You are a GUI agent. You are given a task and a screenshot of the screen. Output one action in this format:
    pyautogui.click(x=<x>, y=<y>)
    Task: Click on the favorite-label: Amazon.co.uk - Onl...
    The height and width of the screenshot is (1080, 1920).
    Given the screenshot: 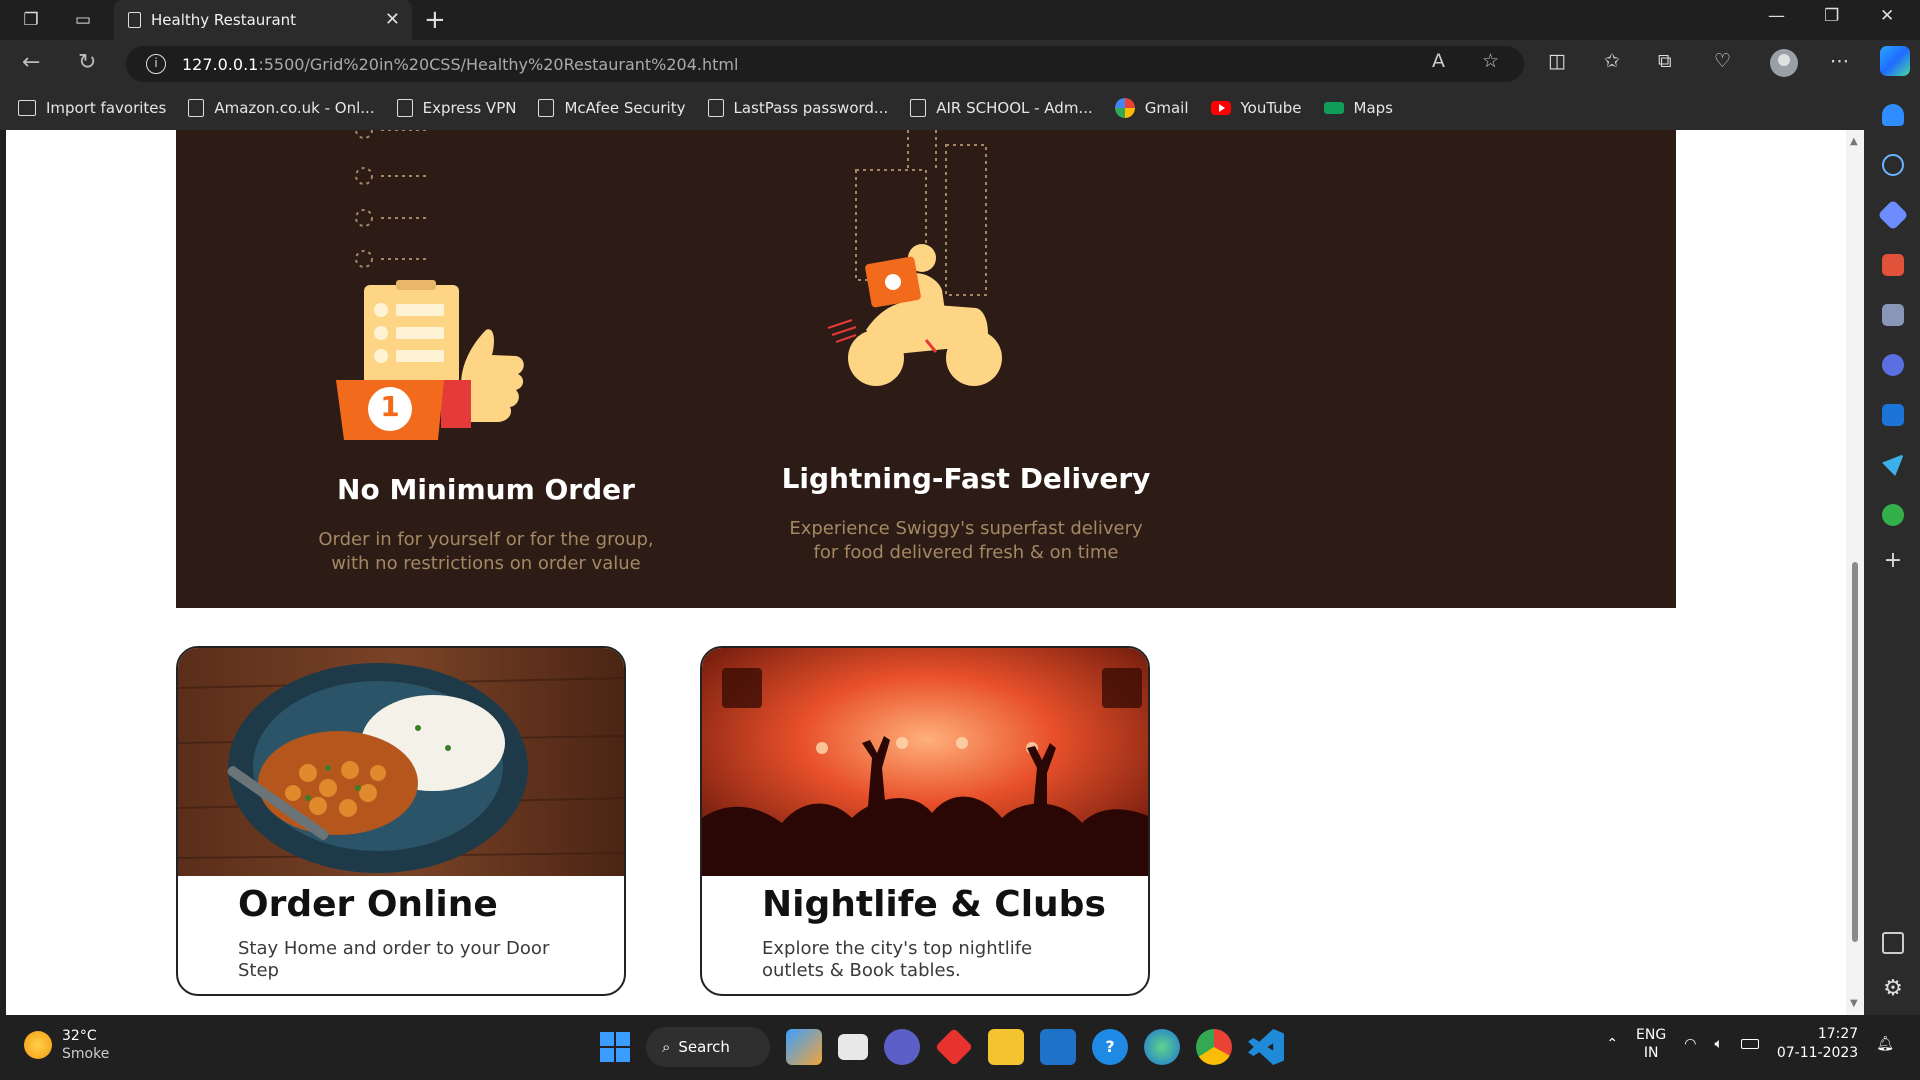 What is the action you would take?
    pyautogui.click(x=294, y=108)
    